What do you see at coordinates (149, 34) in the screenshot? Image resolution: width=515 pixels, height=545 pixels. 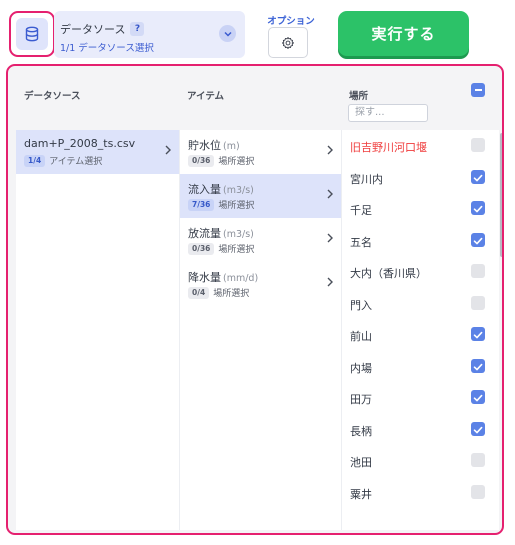 I see `datasource-selector: データソース ? 1/1 データソース選択` at bounding box center [149, 34].